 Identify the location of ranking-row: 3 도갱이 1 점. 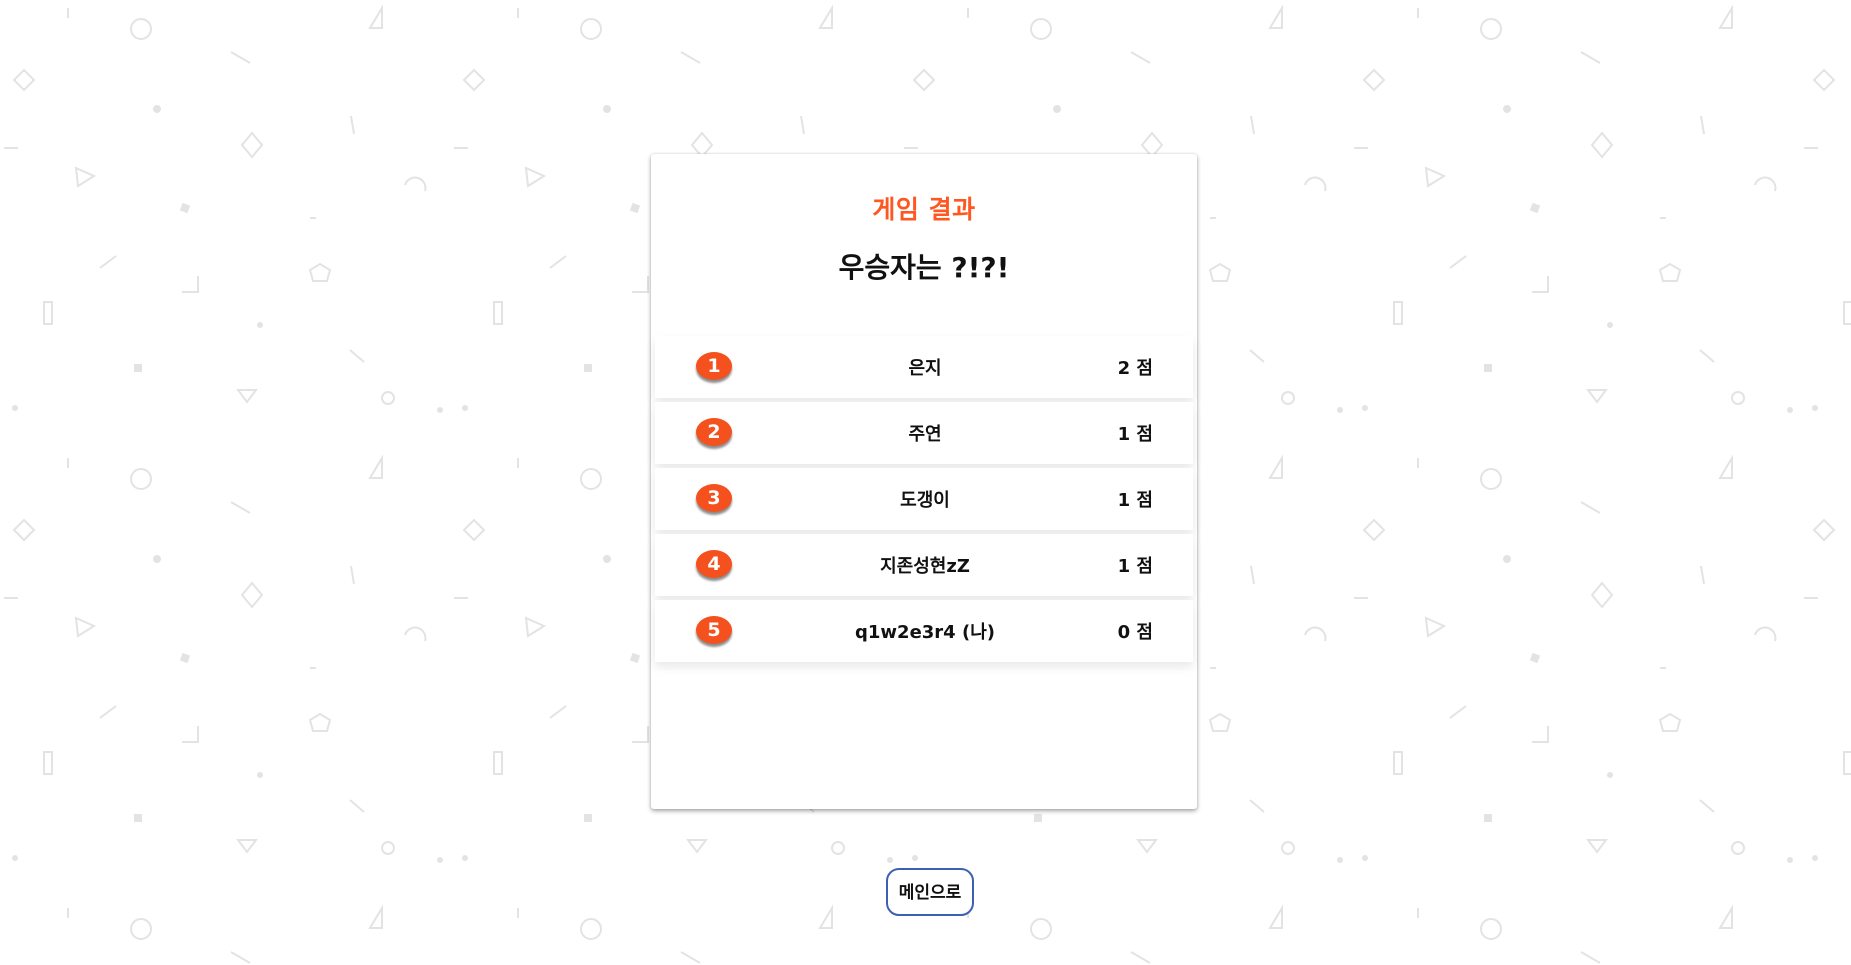
(924, 499).